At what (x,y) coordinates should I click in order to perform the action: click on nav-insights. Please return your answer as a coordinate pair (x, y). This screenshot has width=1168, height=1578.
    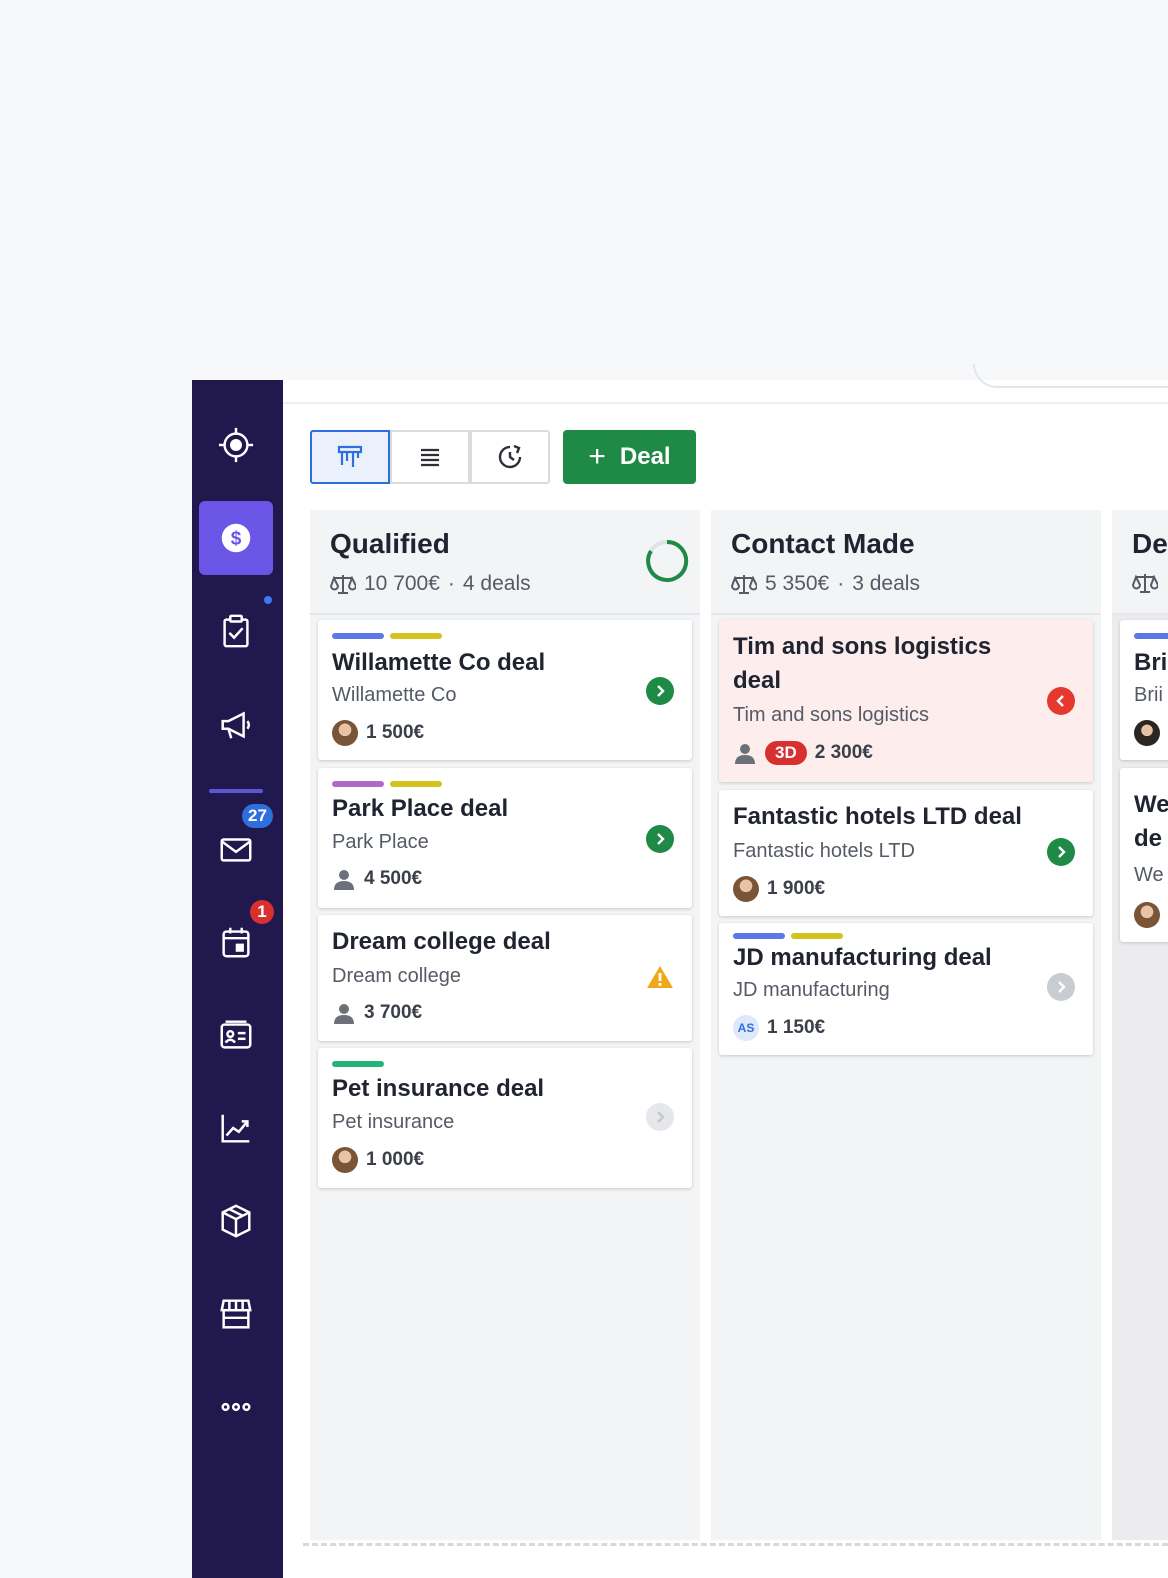
    Looking at the image, I should click on (236, 1128).